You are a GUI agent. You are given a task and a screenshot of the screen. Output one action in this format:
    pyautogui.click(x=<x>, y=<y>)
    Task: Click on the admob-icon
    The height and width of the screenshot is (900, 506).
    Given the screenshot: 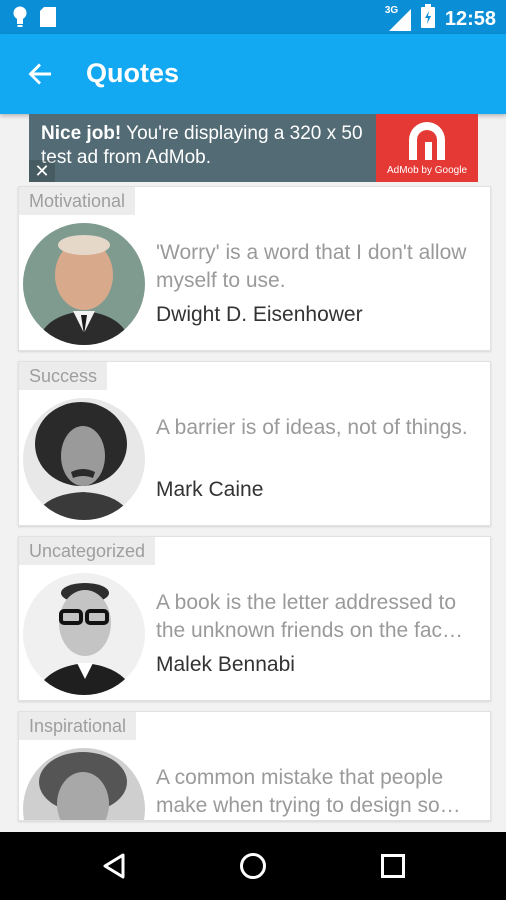 What is the action you would take?
    pyautogui.click(x=427, y=141)
    